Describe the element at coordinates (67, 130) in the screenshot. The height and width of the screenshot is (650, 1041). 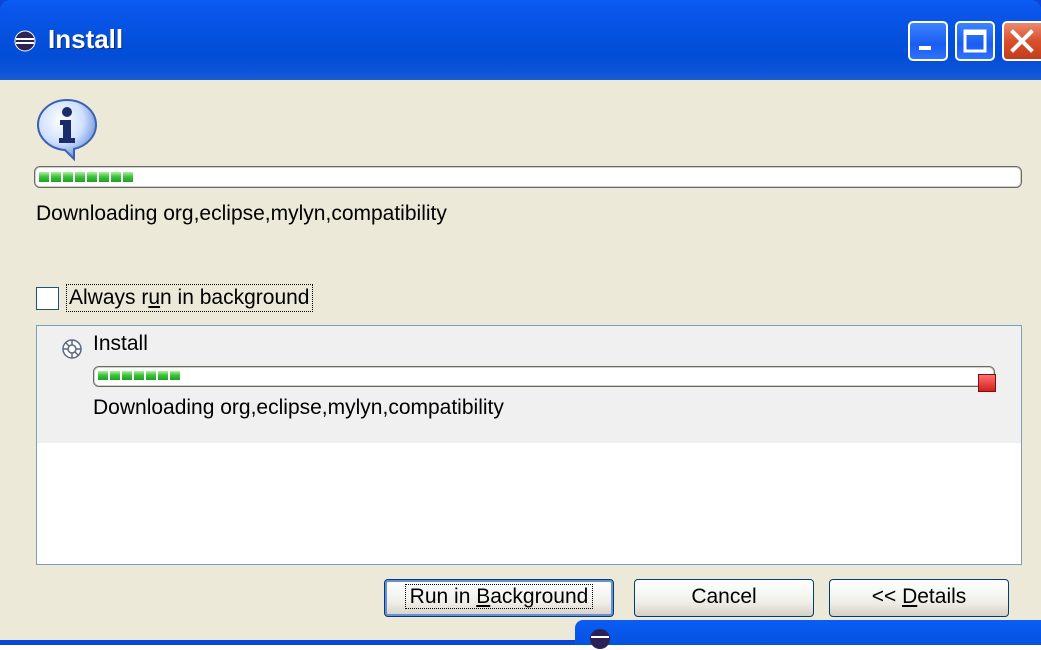
I see `information-icon` at that location.